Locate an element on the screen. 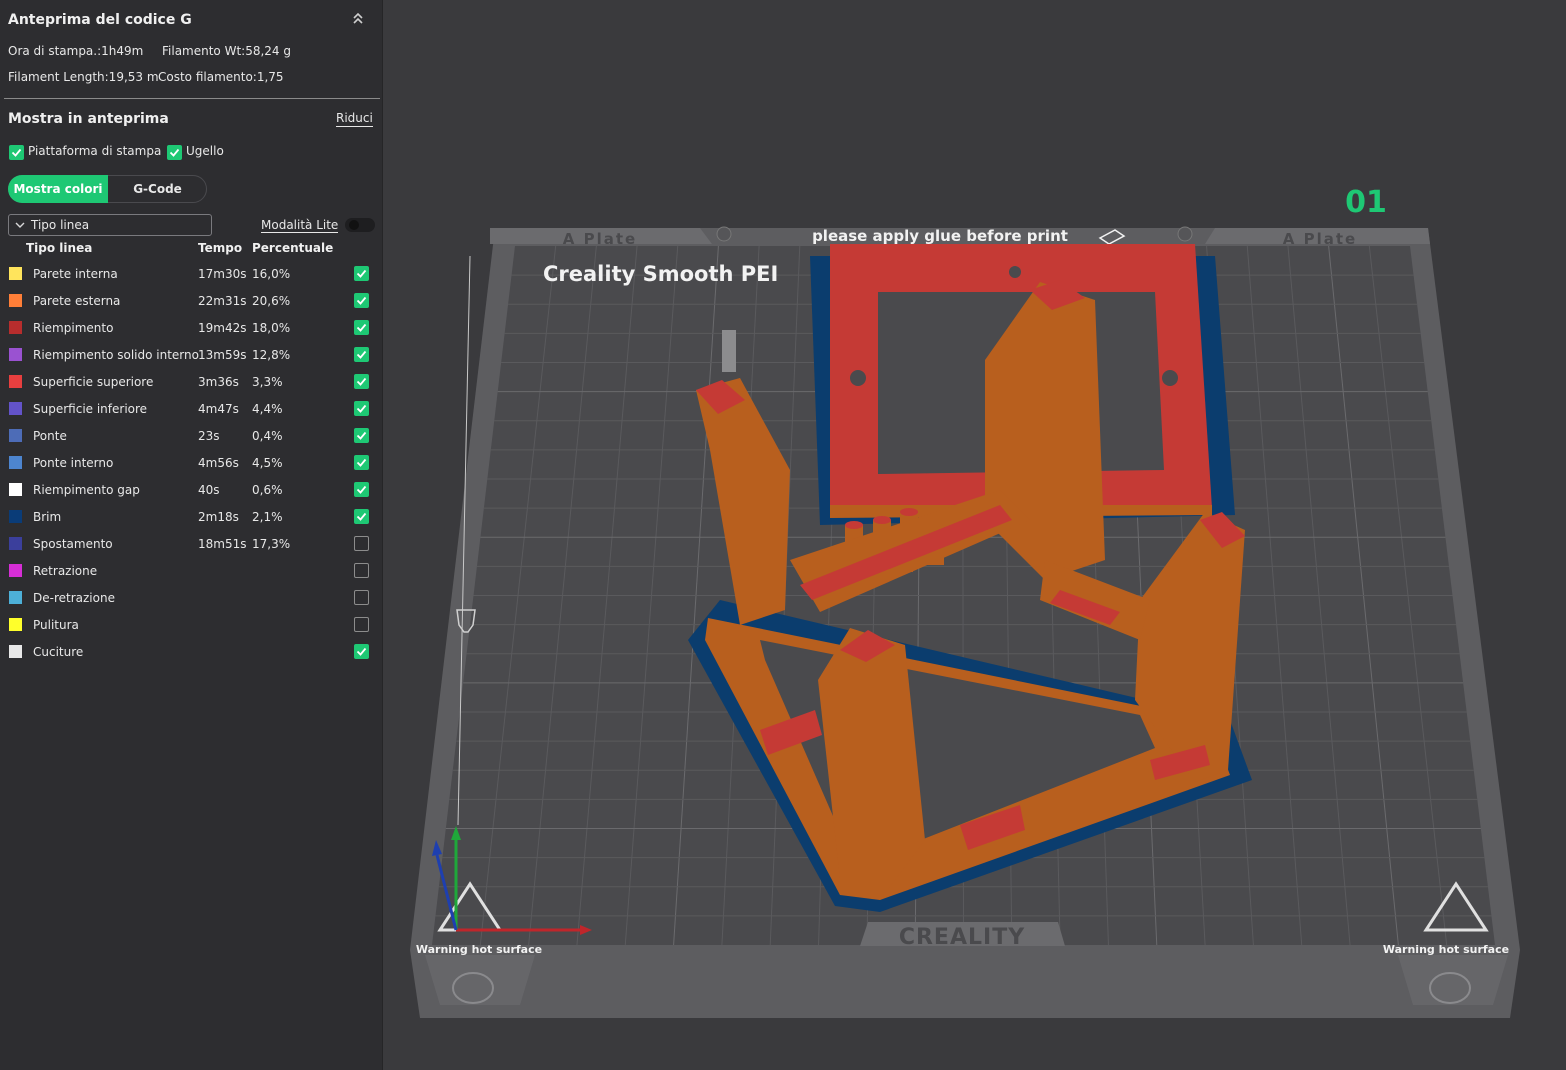 Image resolution: width=1566 pixels, height=1070 pixels. print-bed-label: Piattaforma di stampa is located at coordinates (95, 151).